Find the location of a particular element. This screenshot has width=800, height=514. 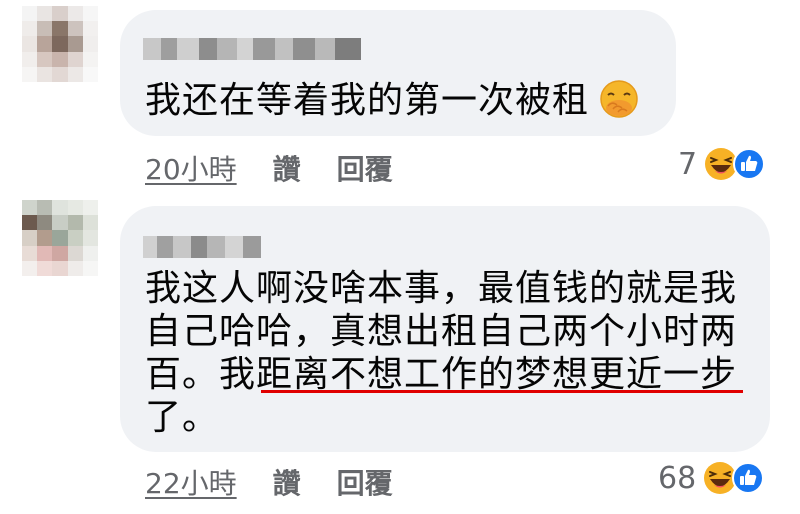

comment-timestamp: 20小時 is located at coordinates (191, 168).